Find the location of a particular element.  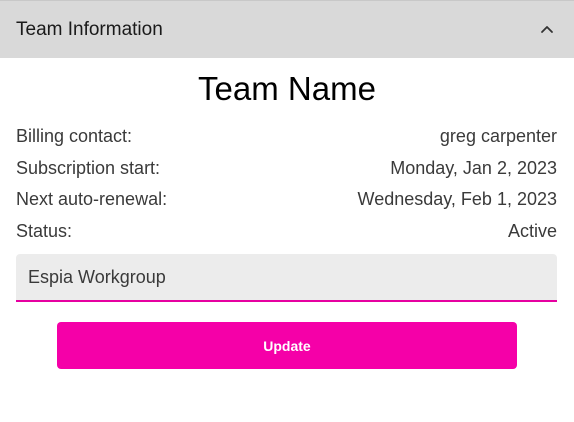

accordion-title: Team Information is located at coordinates (89, 29).